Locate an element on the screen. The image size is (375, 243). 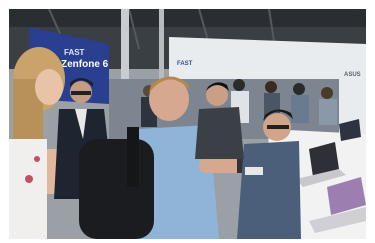
left-banner-sub: FAST is located at coordinates (74, 52).